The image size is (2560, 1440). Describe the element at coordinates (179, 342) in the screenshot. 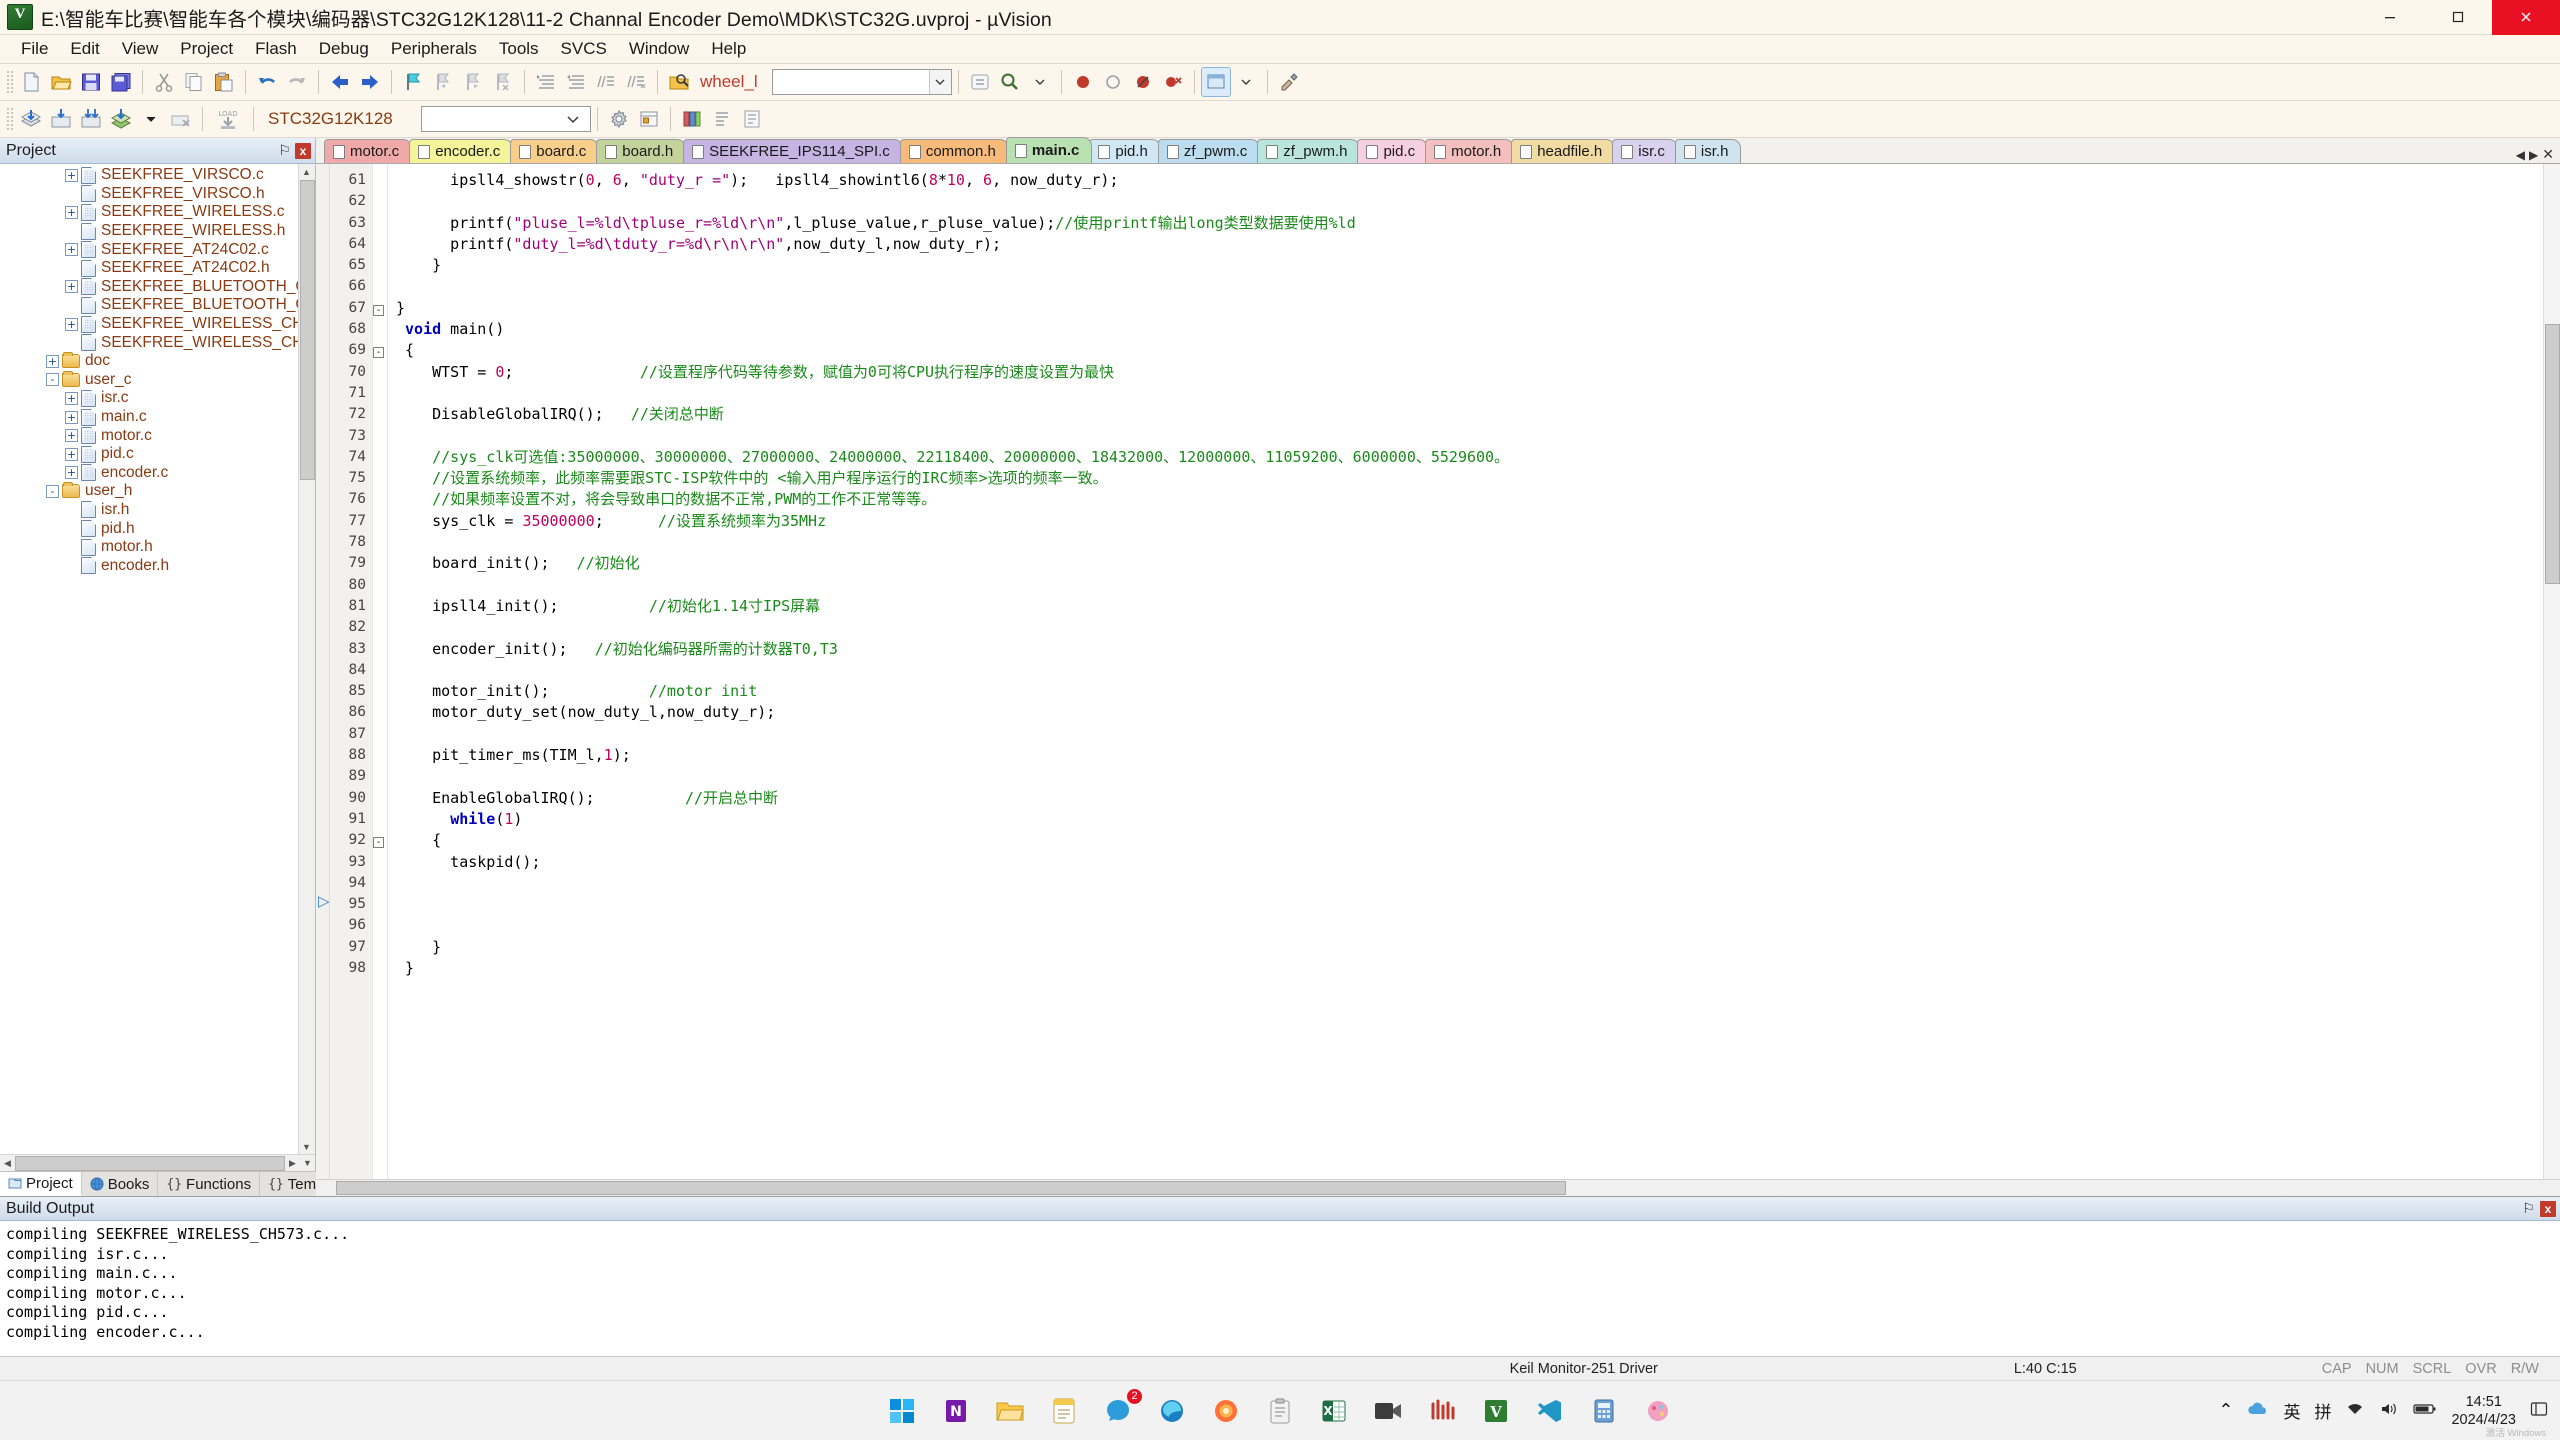

I see `tree-node: SEEKFREE_WIRELESS_CH573.h` at that location.